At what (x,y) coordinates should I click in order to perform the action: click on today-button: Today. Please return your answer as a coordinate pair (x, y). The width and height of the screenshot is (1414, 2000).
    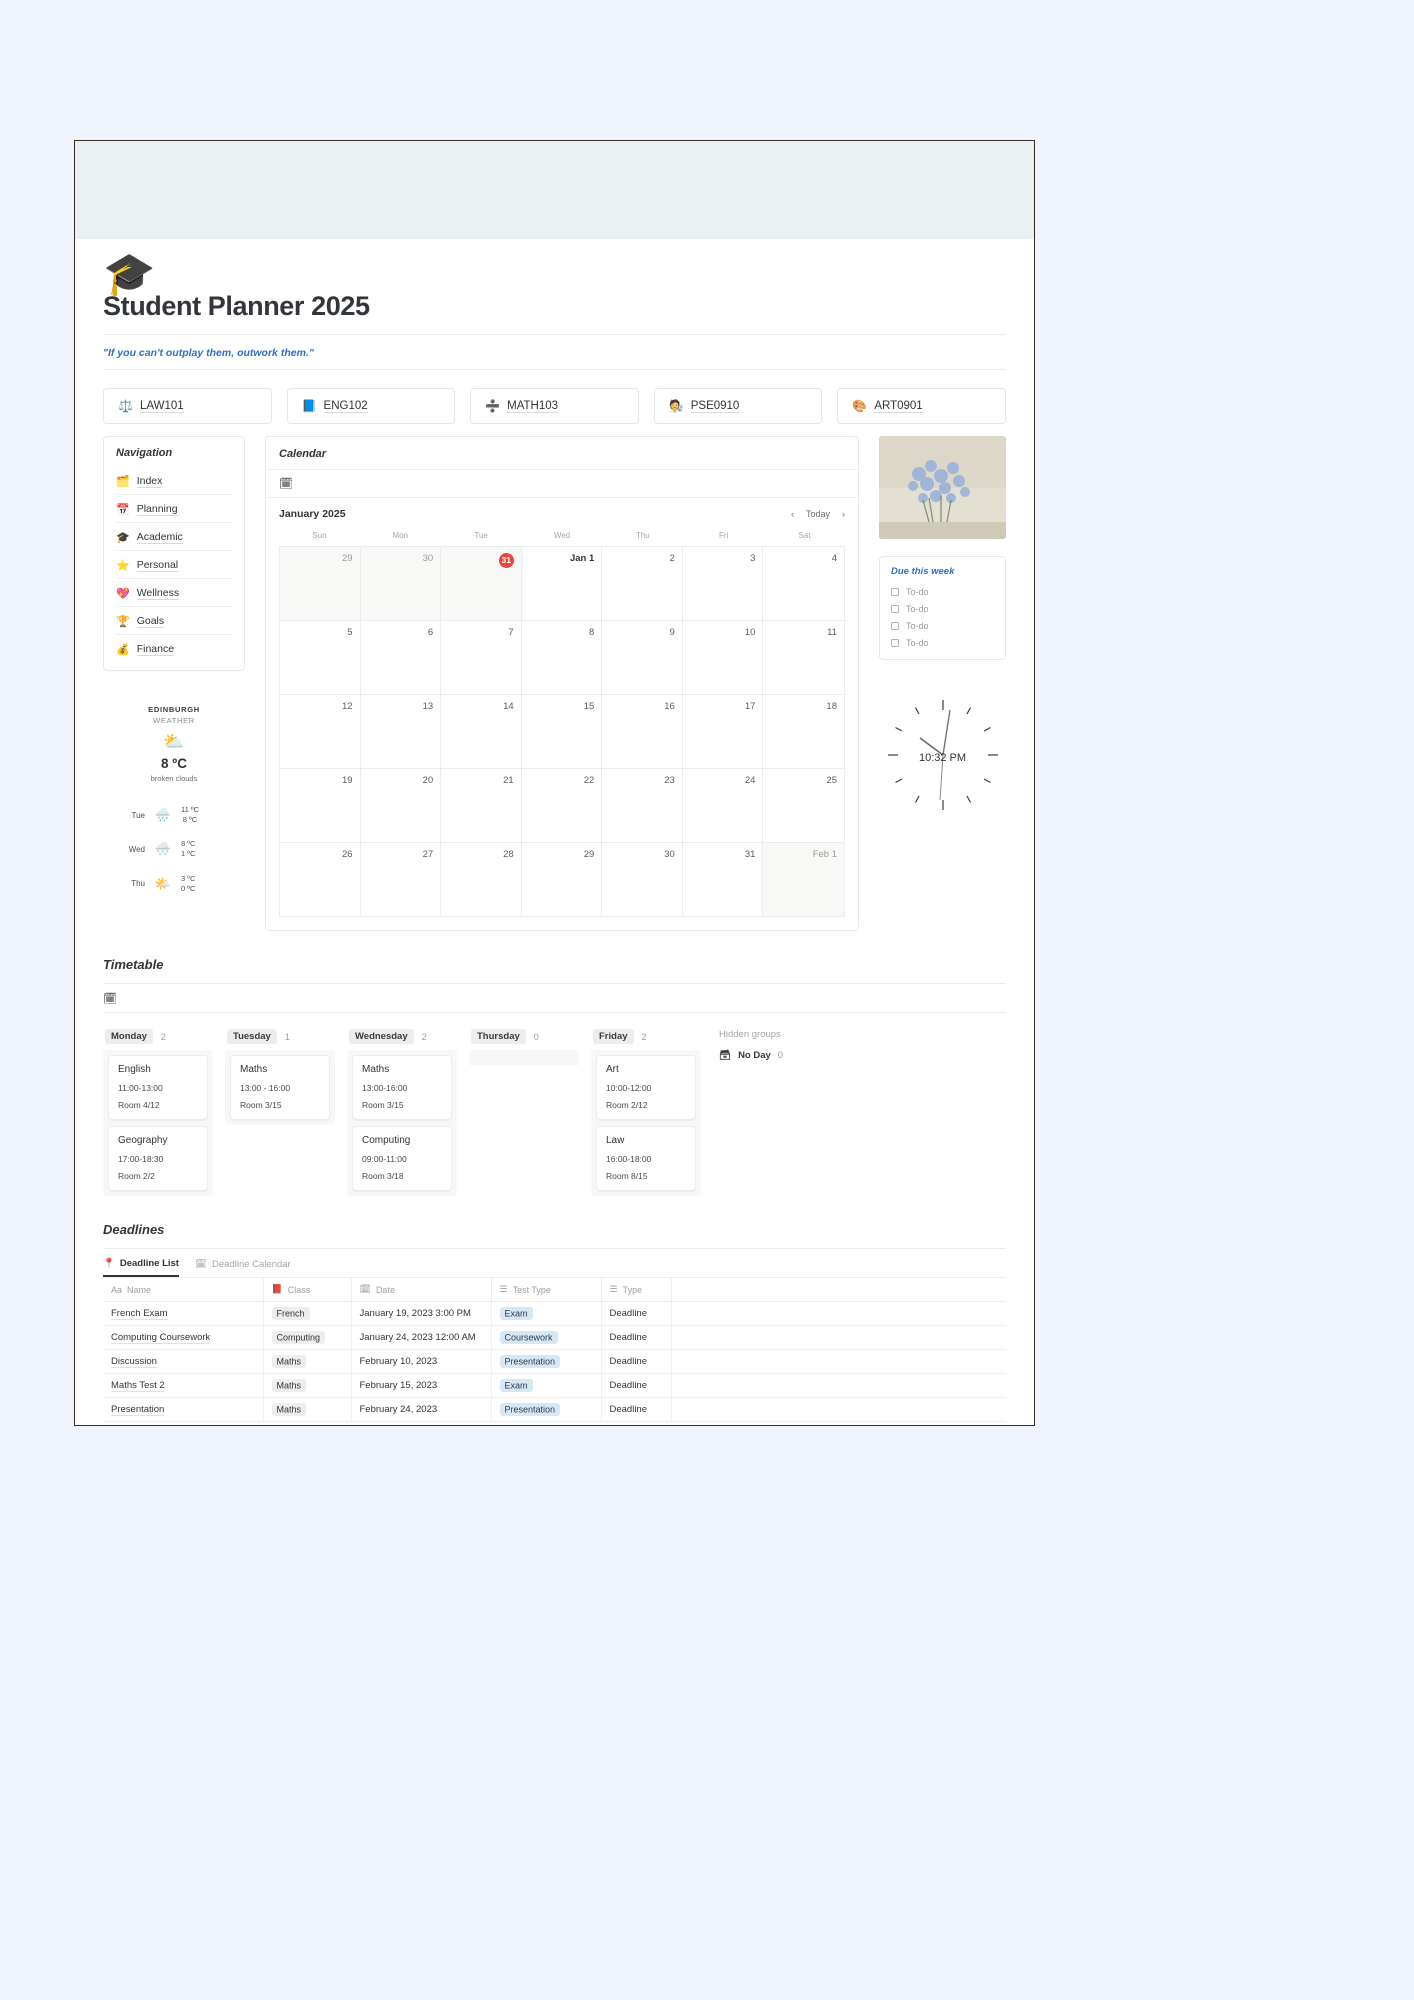
    Looking at the image, I should click on (818, 514).